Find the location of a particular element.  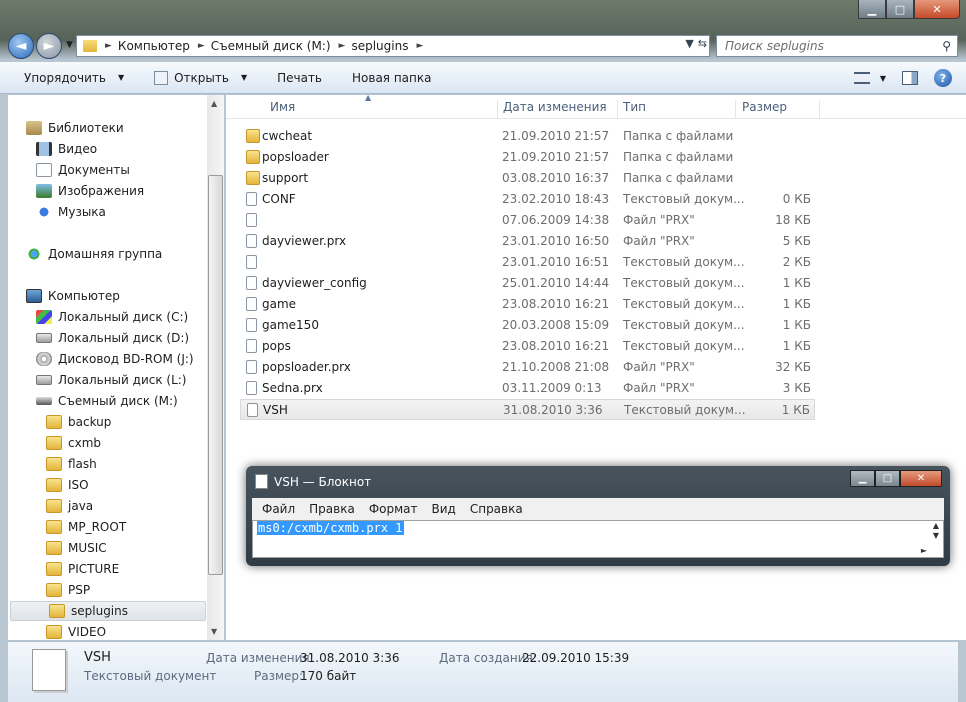

sidebar-item: VIDEO is located at coordinates (76, 631).